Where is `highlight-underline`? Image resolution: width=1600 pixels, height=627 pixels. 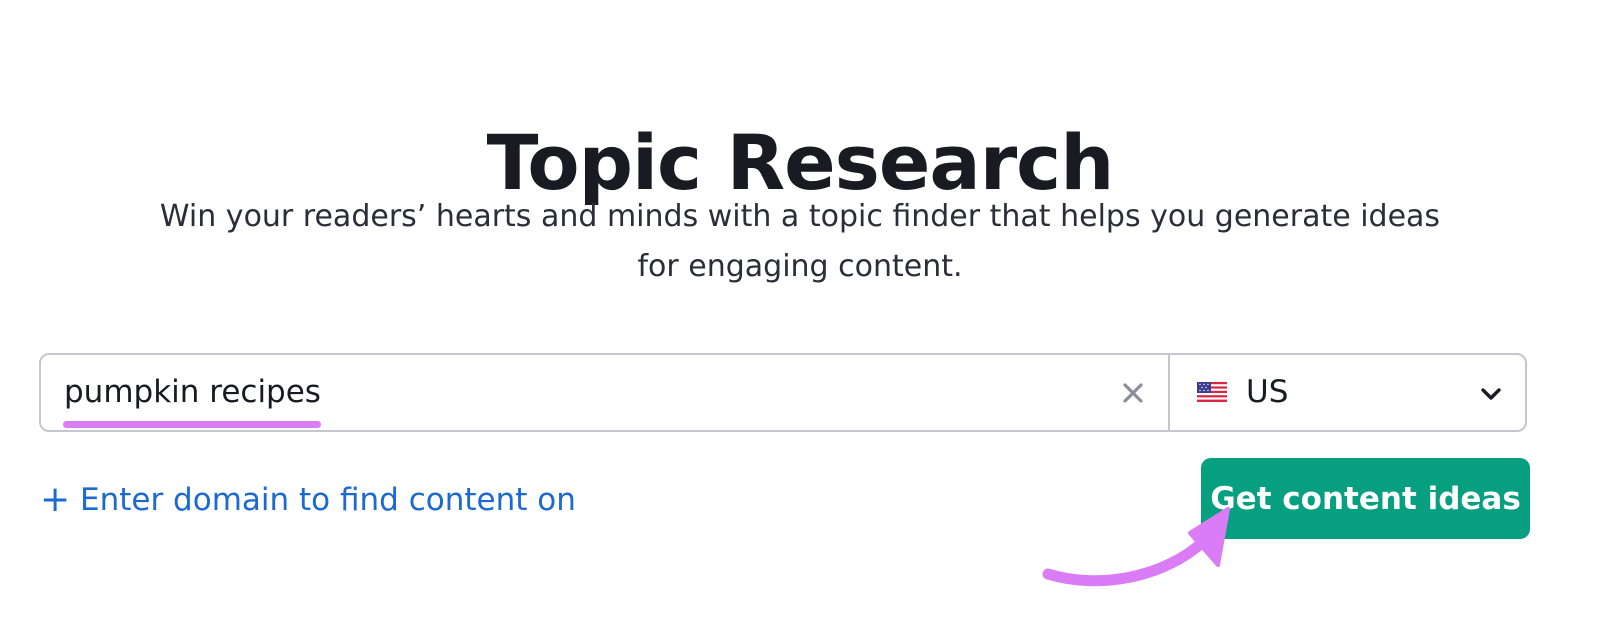
highlight-underline is located at coordinates (192, 424).